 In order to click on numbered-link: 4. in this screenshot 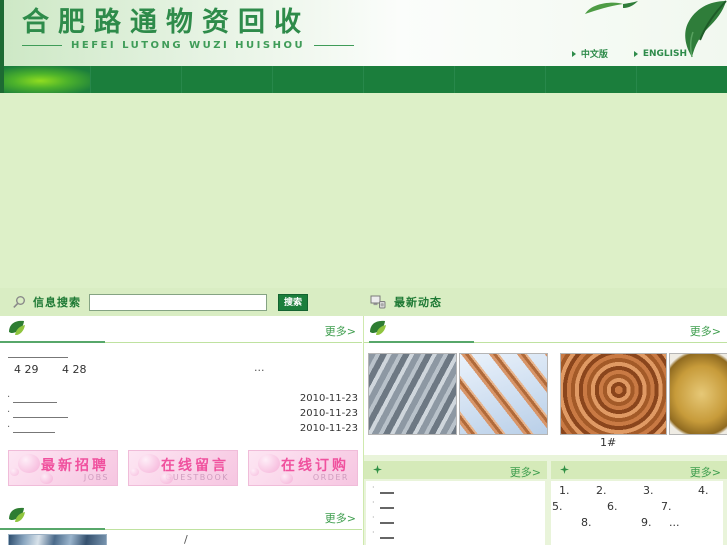, I will do `click(703, 490)`.